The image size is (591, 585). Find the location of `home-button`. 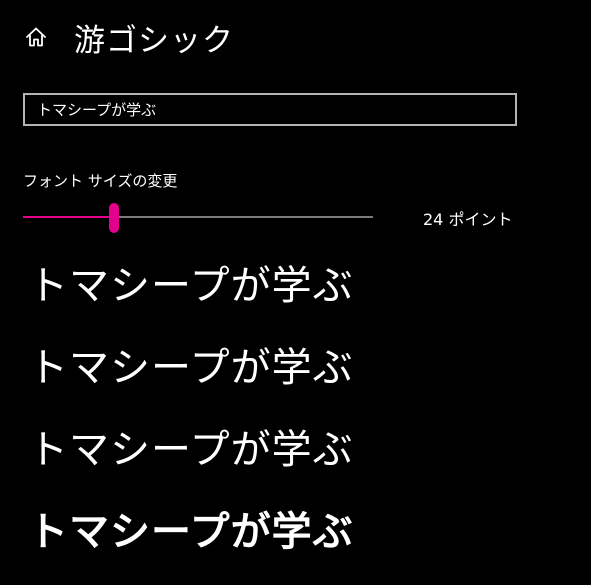

home-button is located at coordinates (36, 37).